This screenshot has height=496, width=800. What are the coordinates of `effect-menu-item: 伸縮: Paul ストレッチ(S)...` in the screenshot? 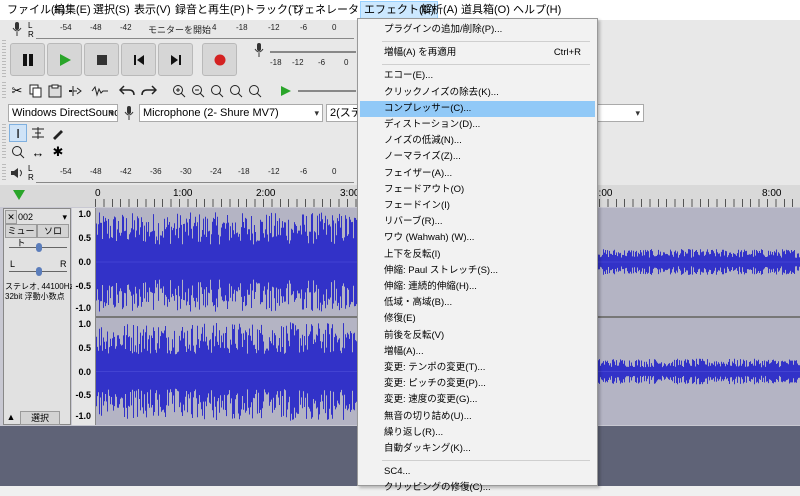 It's located at (477, 271).